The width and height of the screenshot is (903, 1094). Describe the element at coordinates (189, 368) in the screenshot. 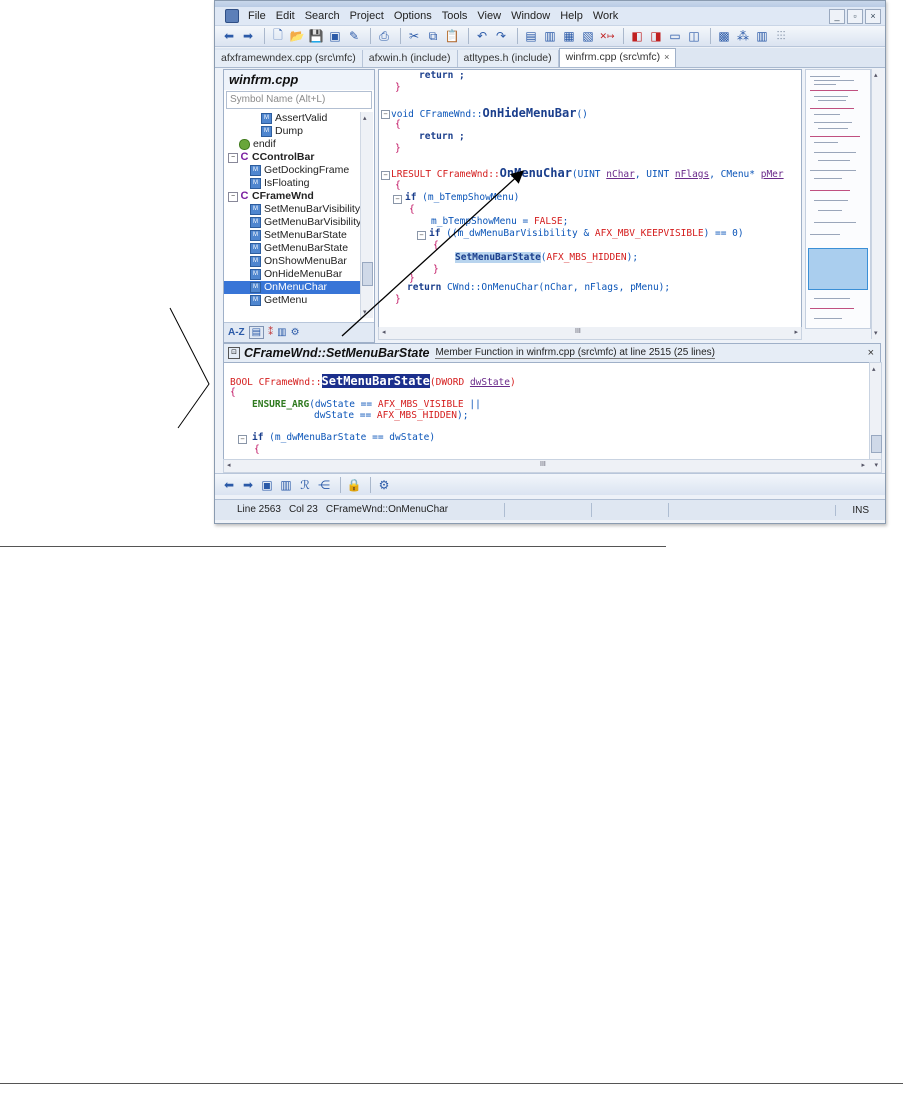

I see `callout-bracket` at that location.